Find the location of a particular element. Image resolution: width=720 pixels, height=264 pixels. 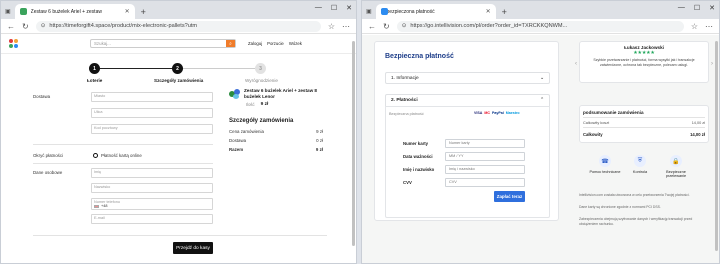

tab-shop: Zestaw 6 bużelek Ariel + zestaw ✕ is located at coordinates (74, 11).